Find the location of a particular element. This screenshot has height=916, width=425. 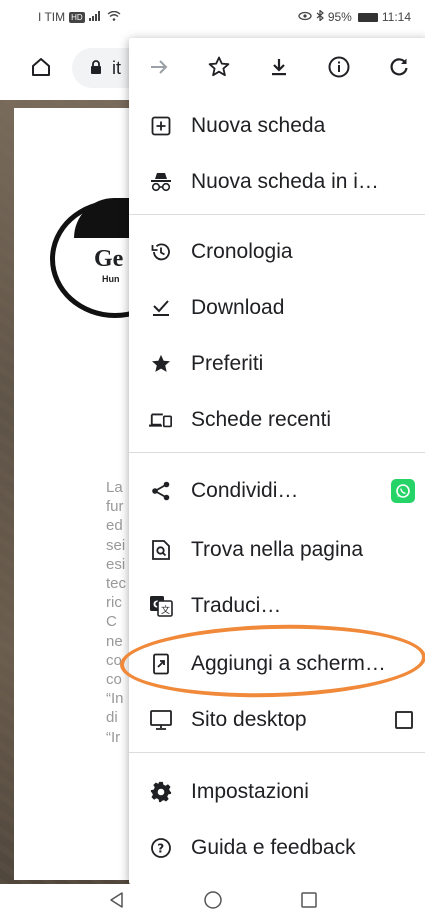

menu-item-bookmarks: Preferiti is located at coordinates (277, 364).